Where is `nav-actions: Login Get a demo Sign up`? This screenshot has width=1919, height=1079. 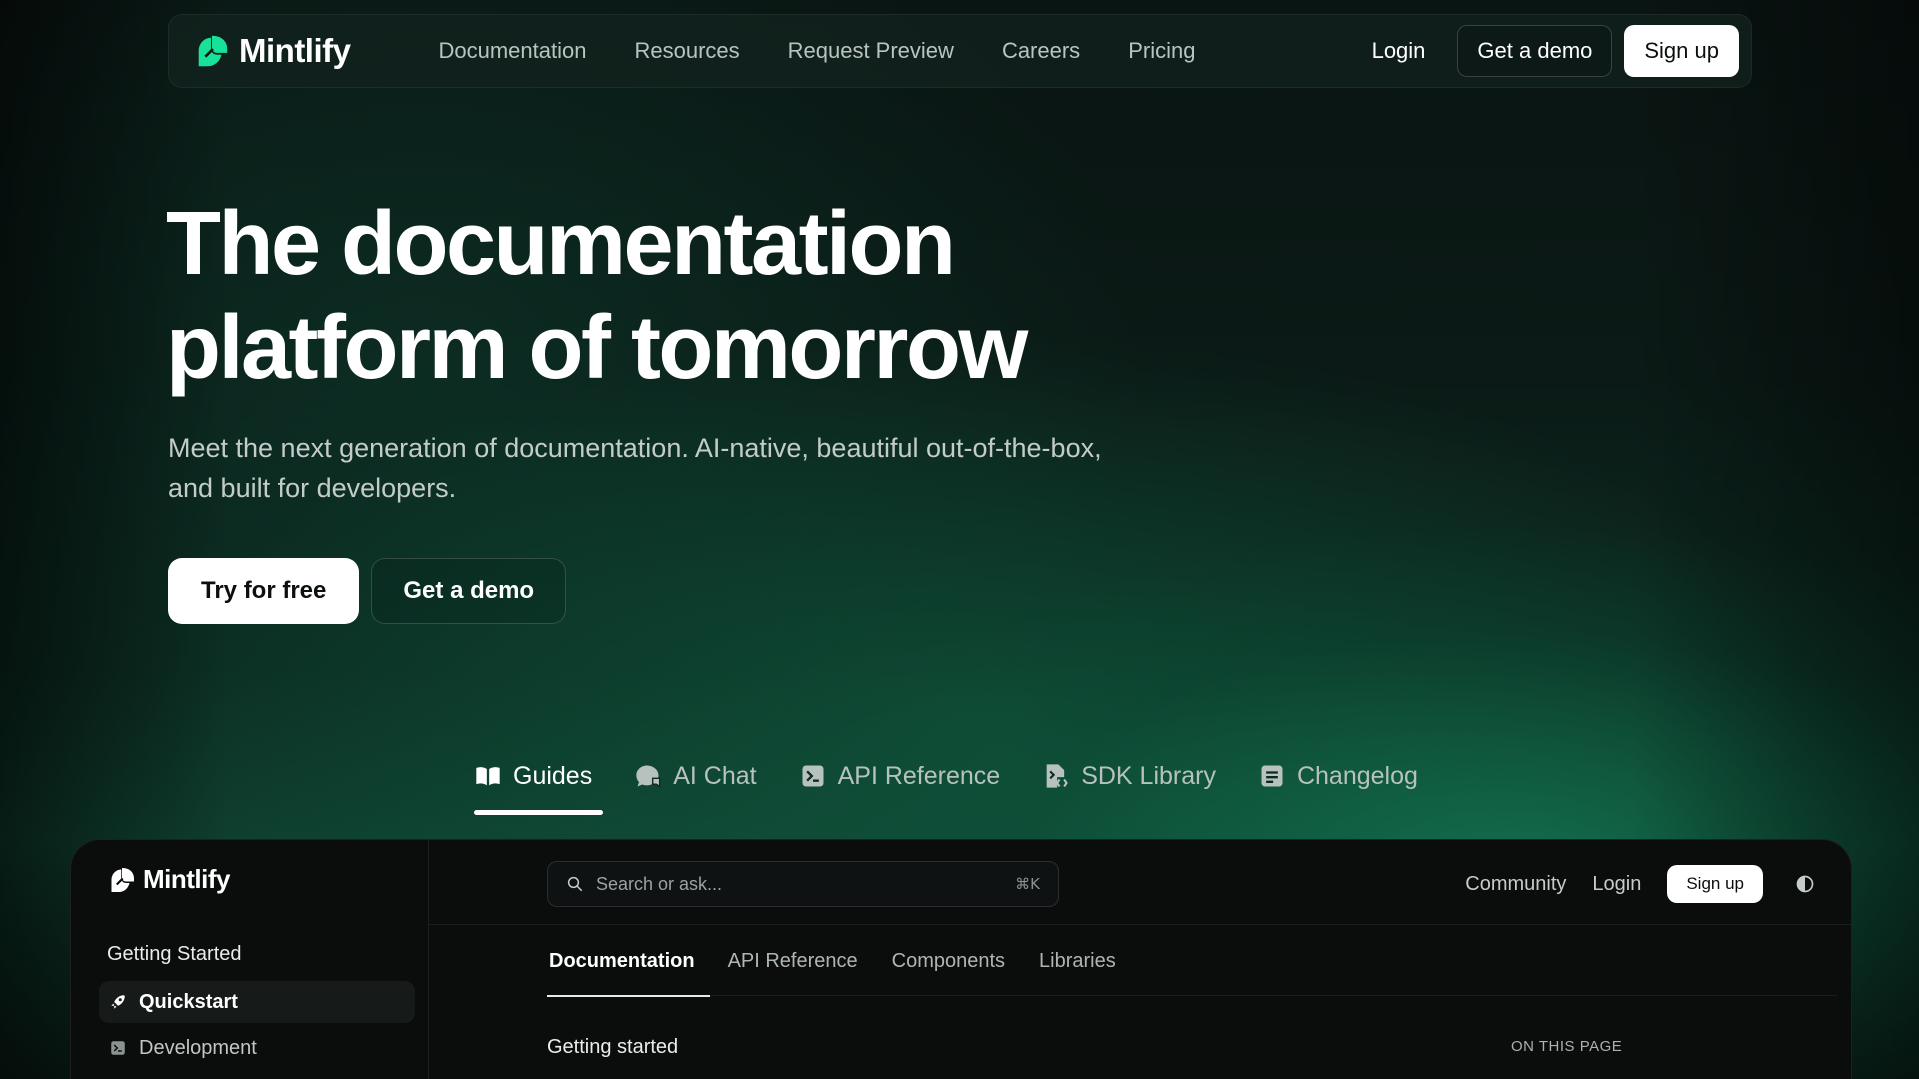
nav-actions: Login Get a demo Sign up is located at coordinates (1545, 51).